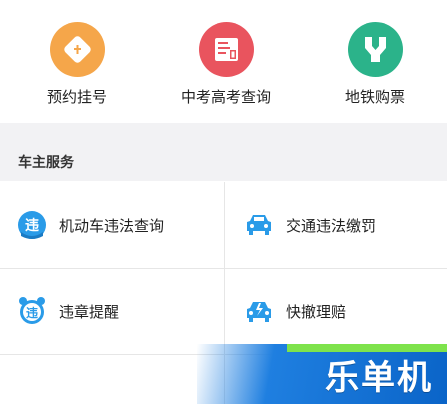 The width and height of the screenshot is (447, 404). I want to click on exam-icon, so click(226, 49).